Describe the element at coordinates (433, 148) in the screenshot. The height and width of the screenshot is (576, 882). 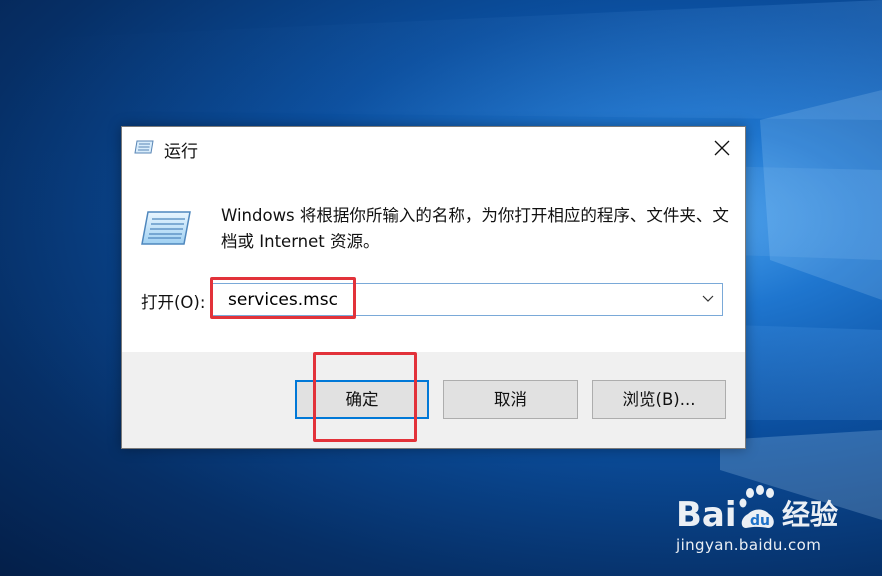
I see `title-bar: 运行` at that location.